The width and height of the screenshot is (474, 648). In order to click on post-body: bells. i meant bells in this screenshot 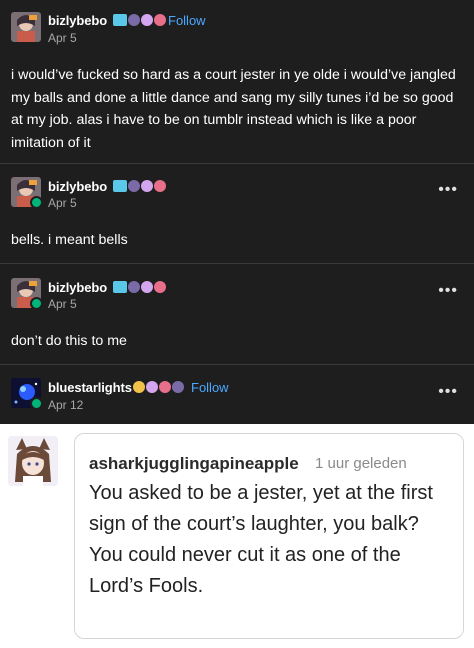, I will do `click(69, 240)`.